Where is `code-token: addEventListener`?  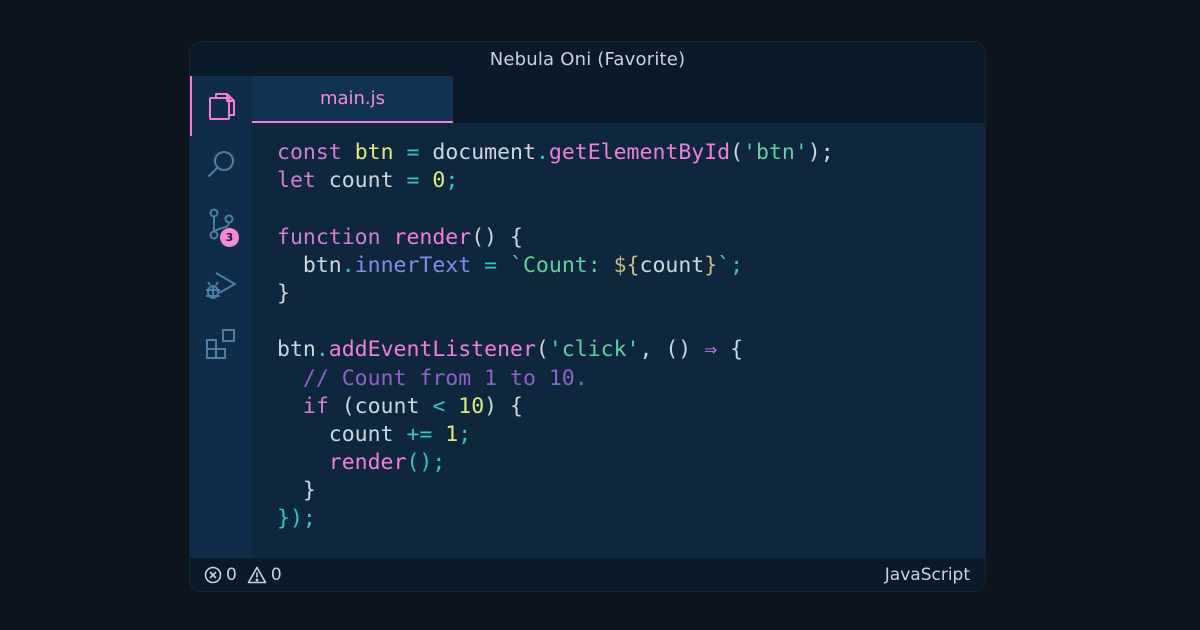
code-token: addEventListener is located at coordinates (432, 350).